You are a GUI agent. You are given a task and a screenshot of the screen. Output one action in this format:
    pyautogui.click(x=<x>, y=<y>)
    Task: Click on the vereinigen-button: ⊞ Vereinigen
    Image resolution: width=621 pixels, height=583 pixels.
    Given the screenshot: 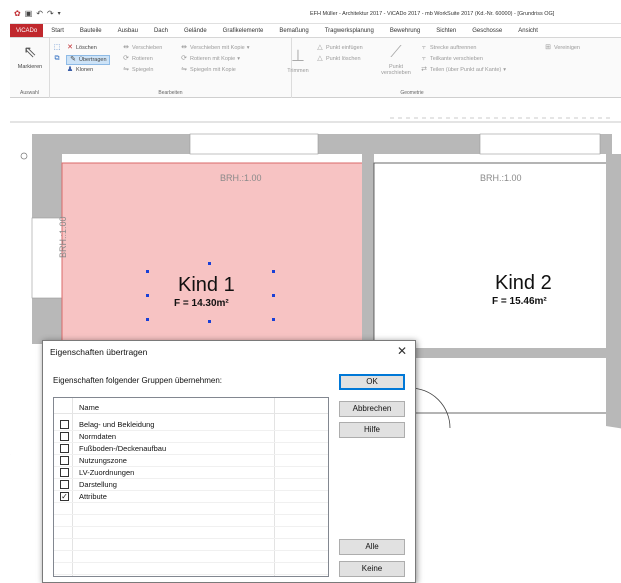 What is the action you would take?
    pyautogui.click(x=562, y=48)
    